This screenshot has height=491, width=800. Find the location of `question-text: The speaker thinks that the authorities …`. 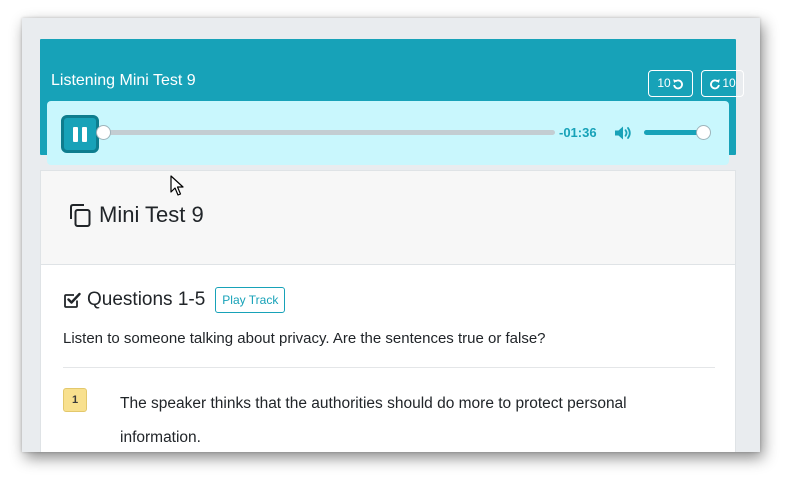

question-text: The speaker thinks that the authorities … is located at coordinates (373, 420).